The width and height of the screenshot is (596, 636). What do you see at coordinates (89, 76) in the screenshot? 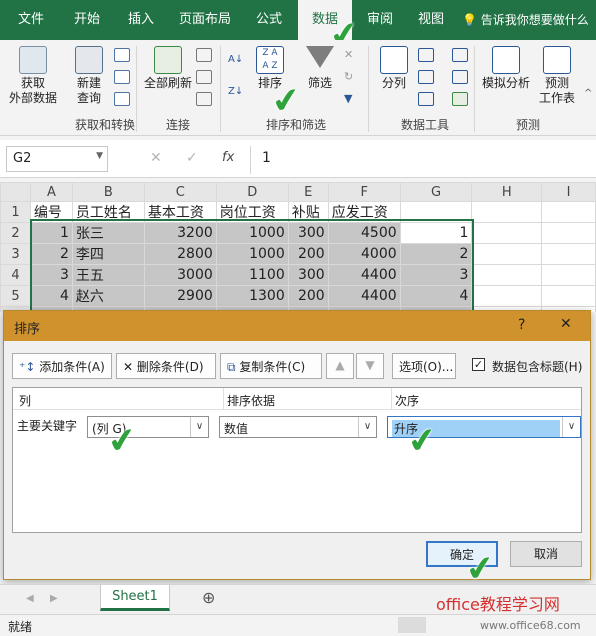
I see `new-query-button: 新建 查询` at bounding box center [89, 76].